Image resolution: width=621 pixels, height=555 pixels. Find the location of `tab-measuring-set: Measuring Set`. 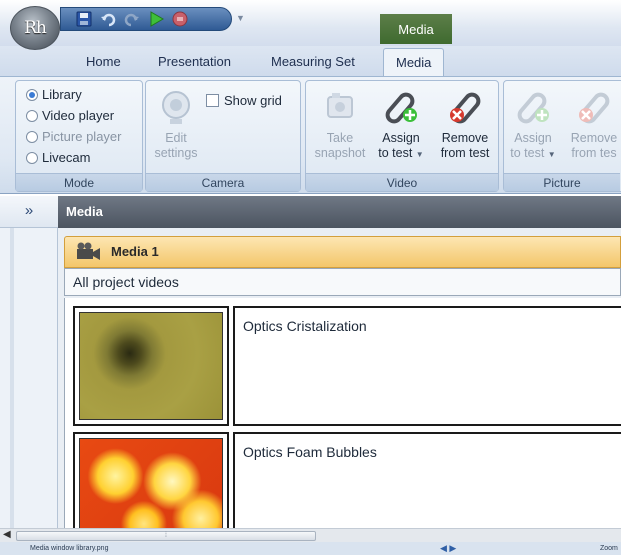

tab-measuring-set: Measuring Set is located at coordinates (313, 61).